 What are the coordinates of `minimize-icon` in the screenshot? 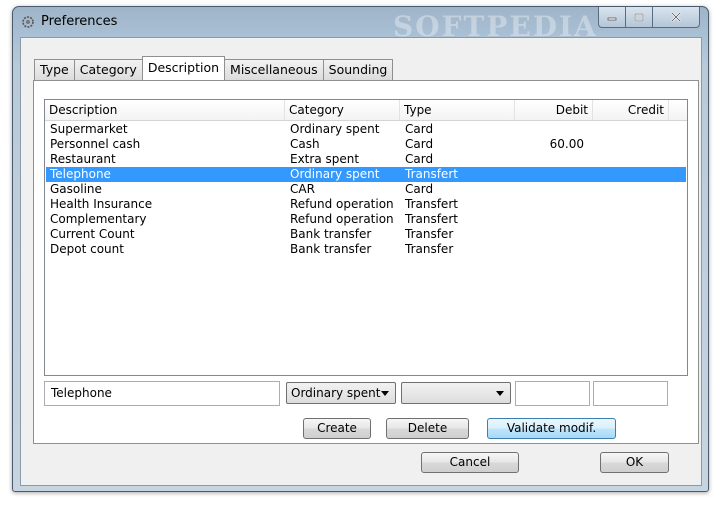 It's located at (612, 19).